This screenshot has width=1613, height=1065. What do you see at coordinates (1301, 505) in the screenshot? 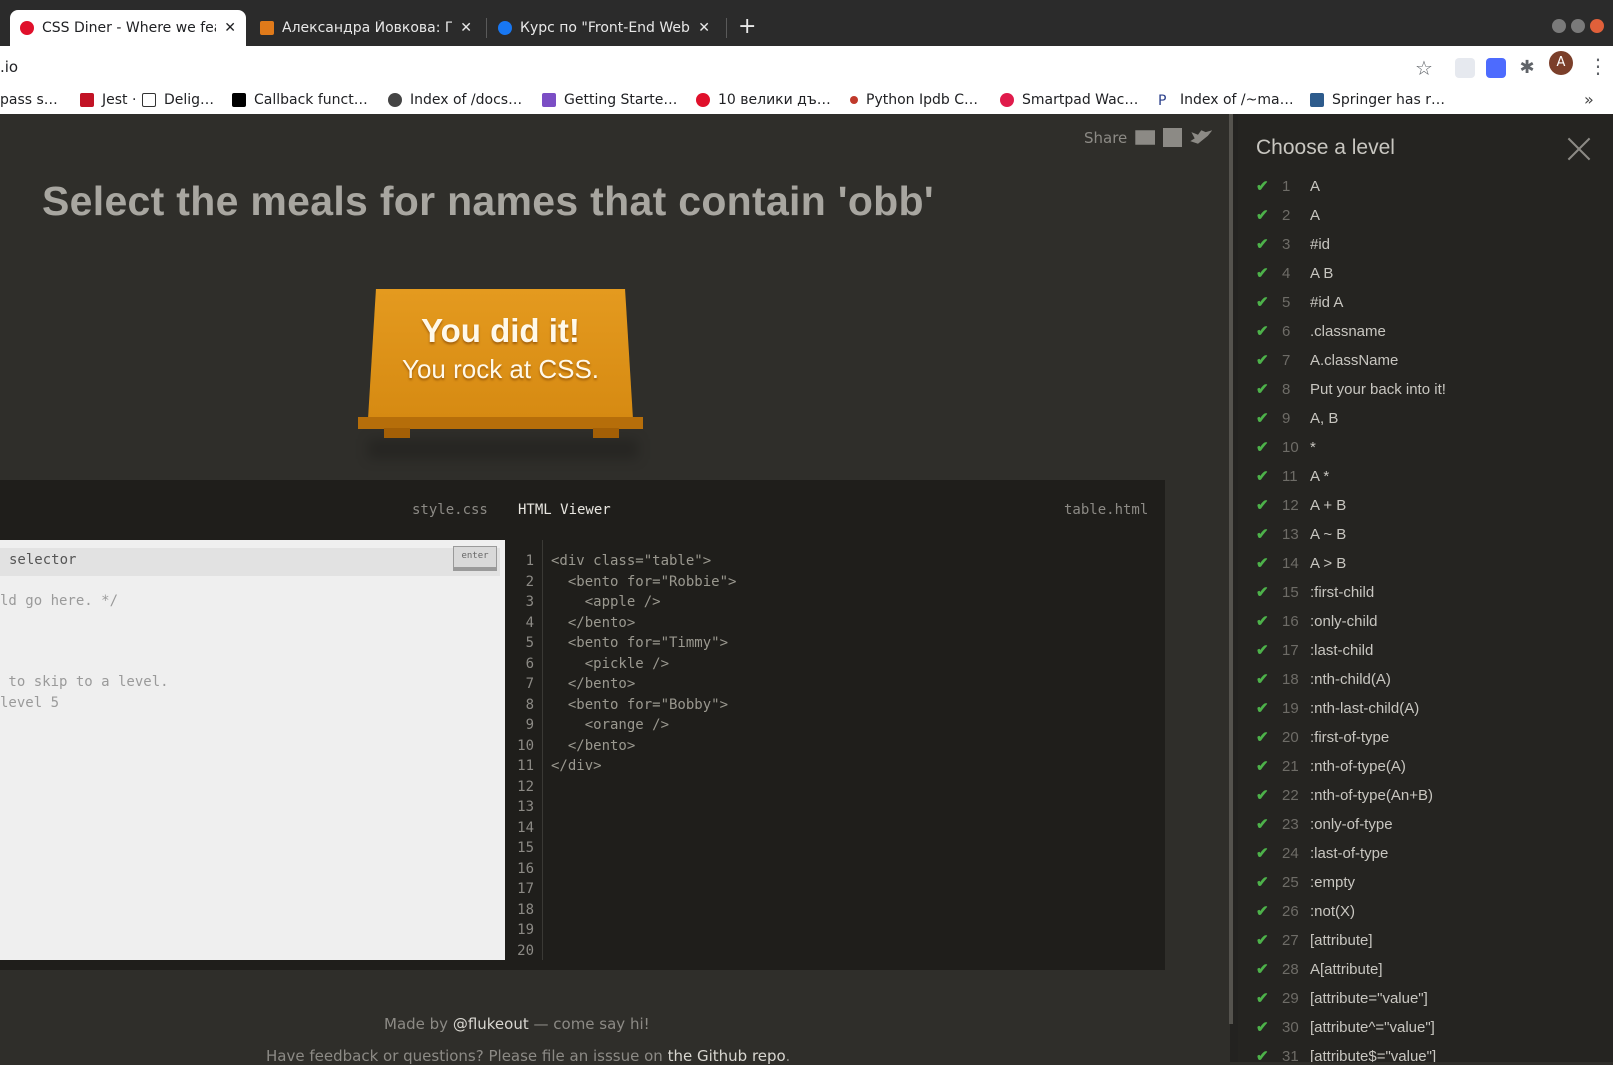
I see `level-item: ✔ 12 A + B` at bounding box center [1301, 505].